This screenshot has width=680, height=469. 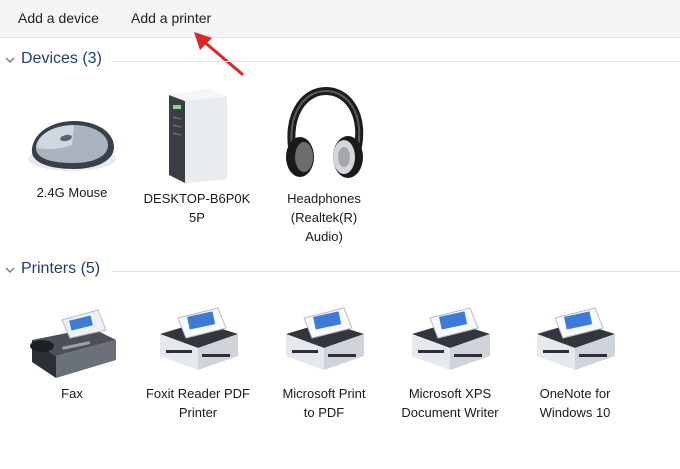 I want to click on devices-group-header: Devices (3), so click(x=340, y=60).